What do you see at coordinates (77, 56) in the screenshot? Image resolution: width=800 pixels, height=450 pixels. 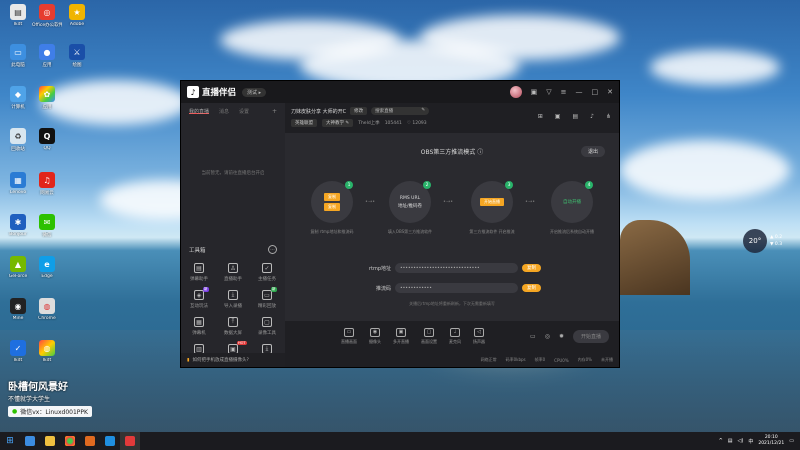 I see `desktop-icon: ⚔ 绘图` at bounding box center [77, 56].